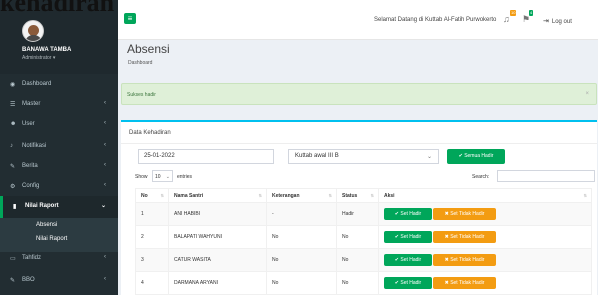  What do you see at coordinates (301, 195) in the screenshot?
I see `column-header-keterangan: Keterangan ⇅` at bounding box center [301, 195].